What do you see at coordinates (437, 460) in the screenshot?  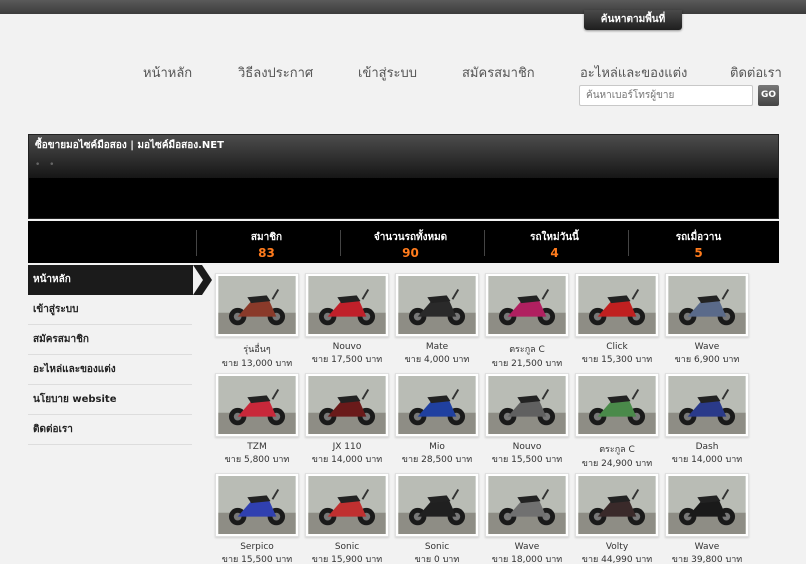 I see `listing-price: ขาย 28,500 บาท` at bounding box center [437, 460].